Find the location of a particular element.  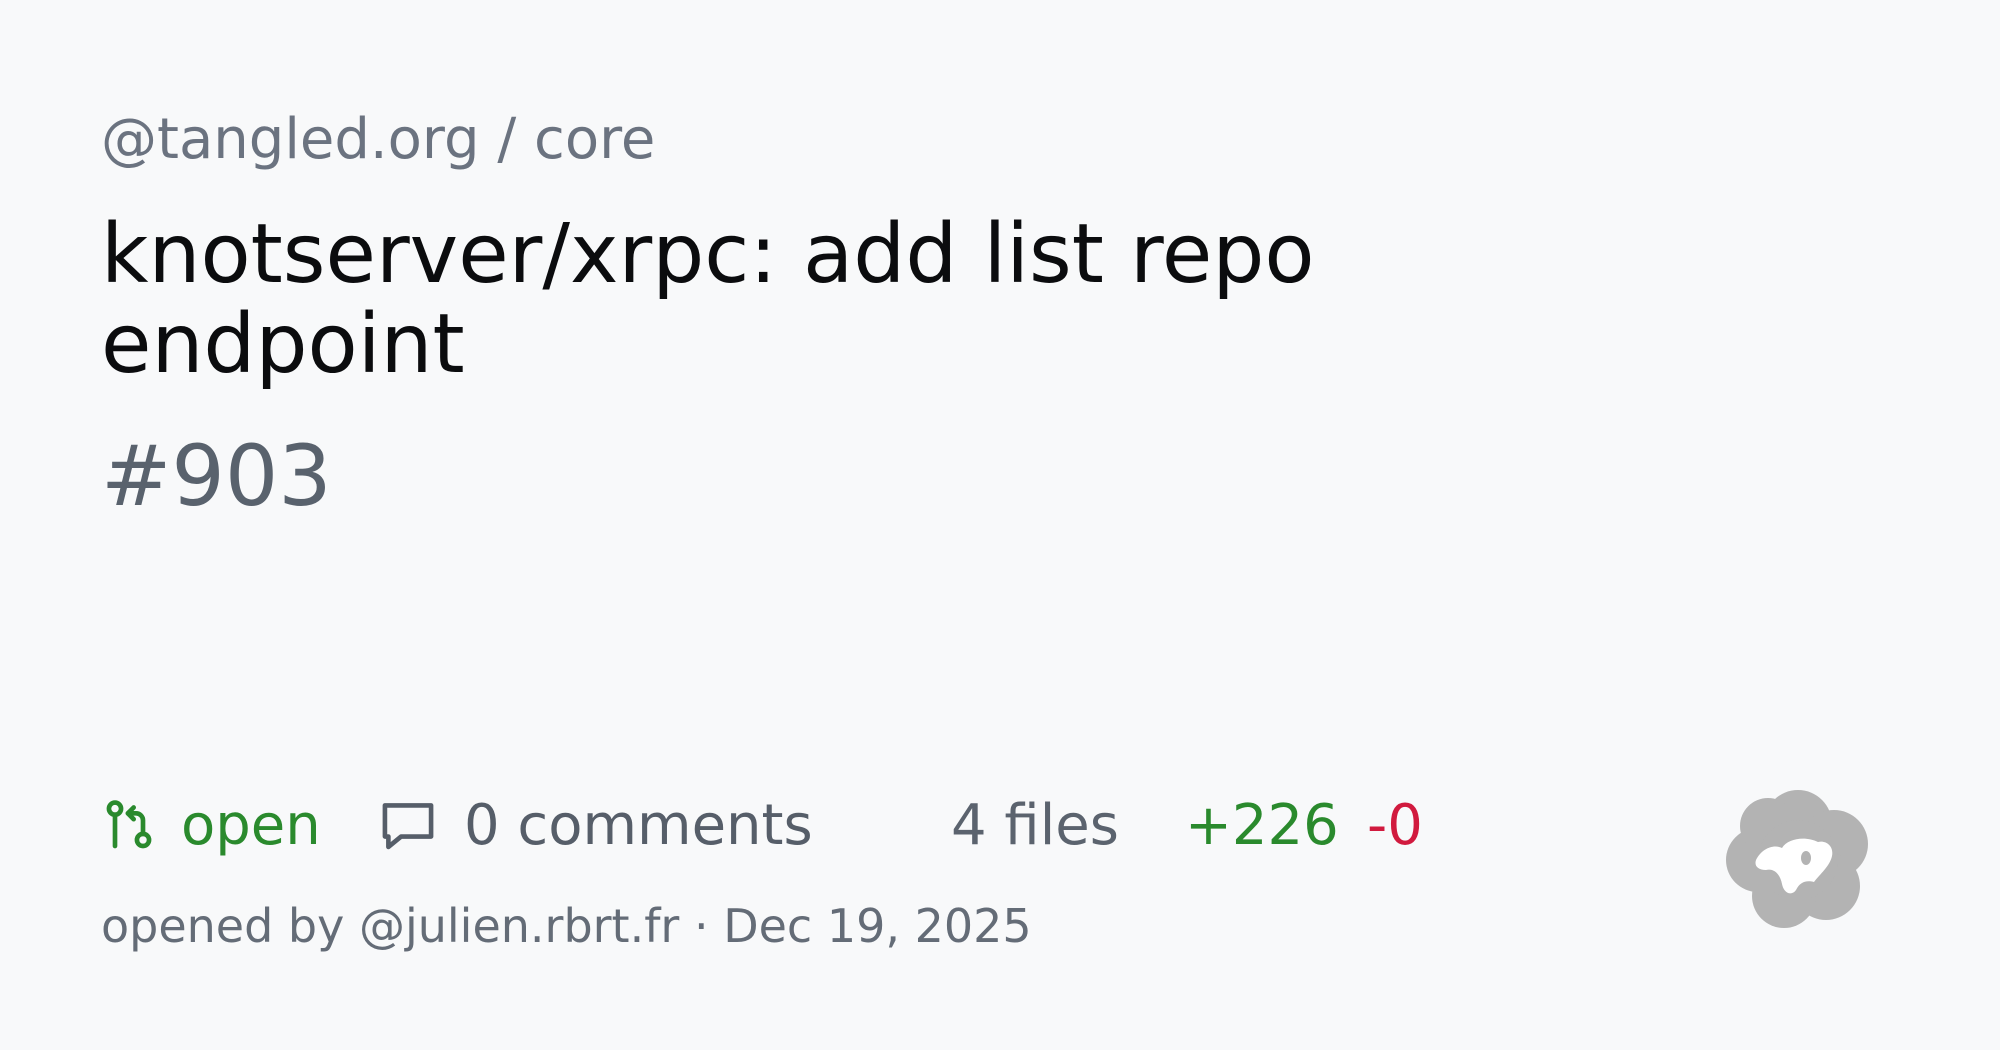

deletions-label: -0 is located at coordinates (1395, 825).